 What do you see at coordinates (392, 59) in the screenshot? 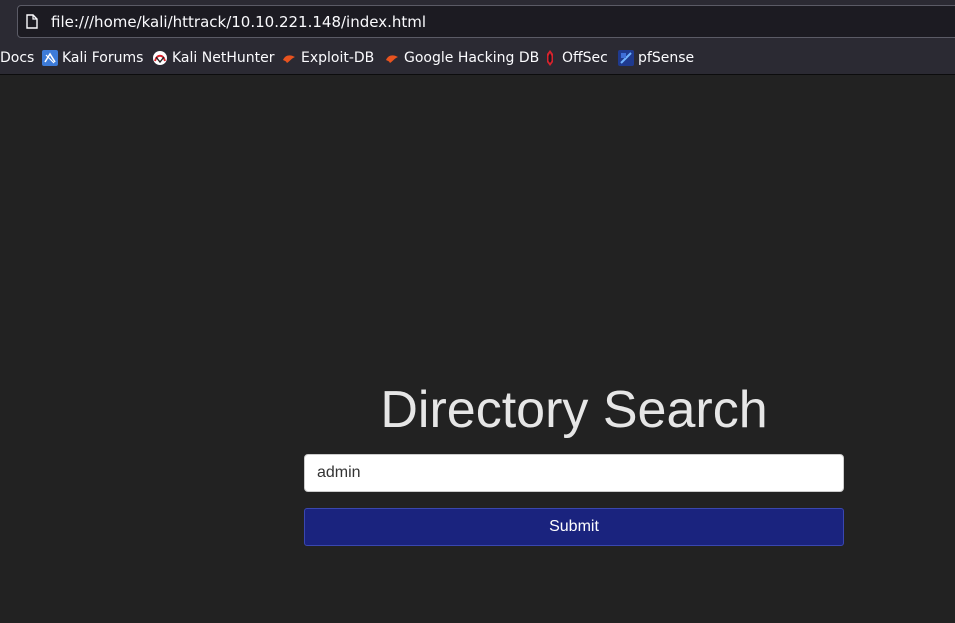
I see `google-hacking-db-icon` at bounding box center [392, 59].